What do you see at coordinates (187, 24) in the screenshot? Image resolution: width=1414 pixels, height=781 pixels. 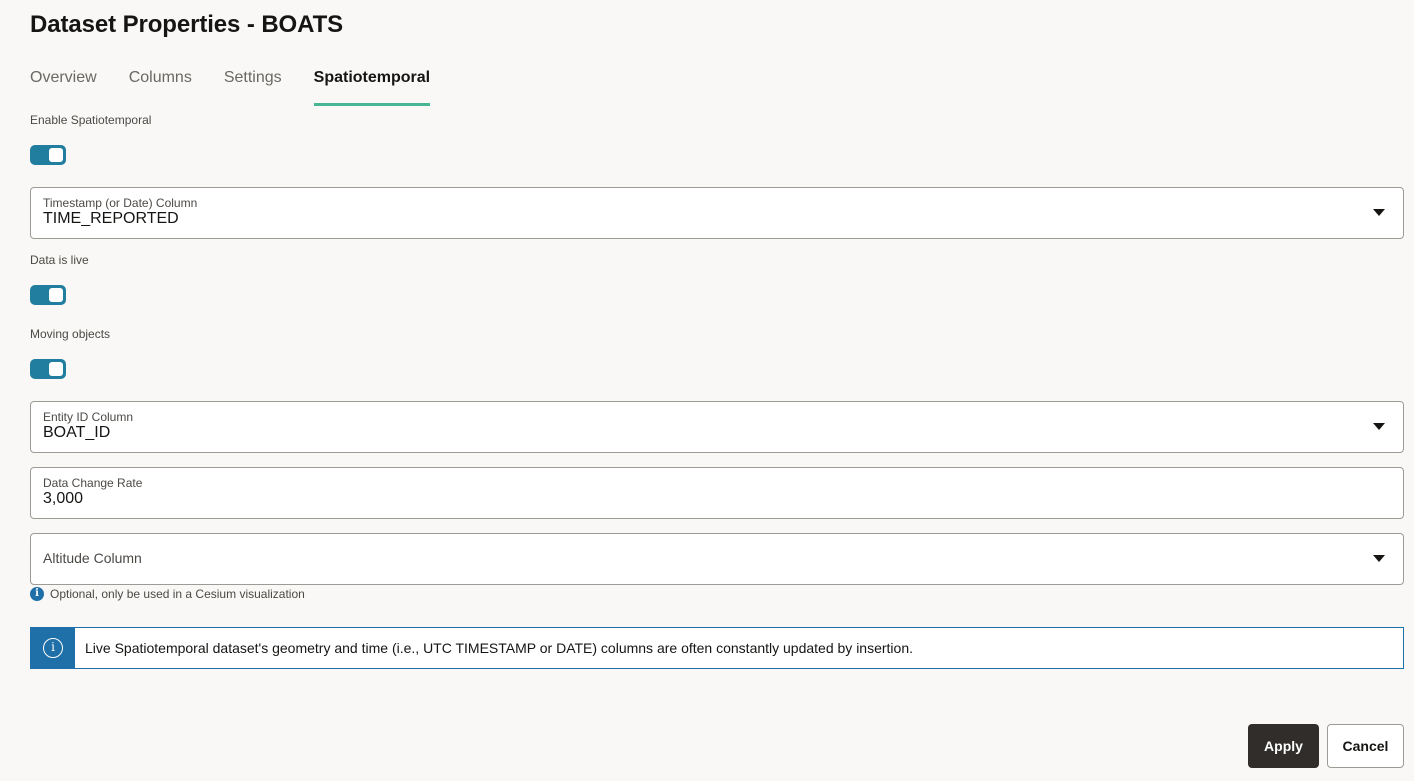 I see `page-title: Dataset Properties - BOATS` at bounding box center [187, 24].